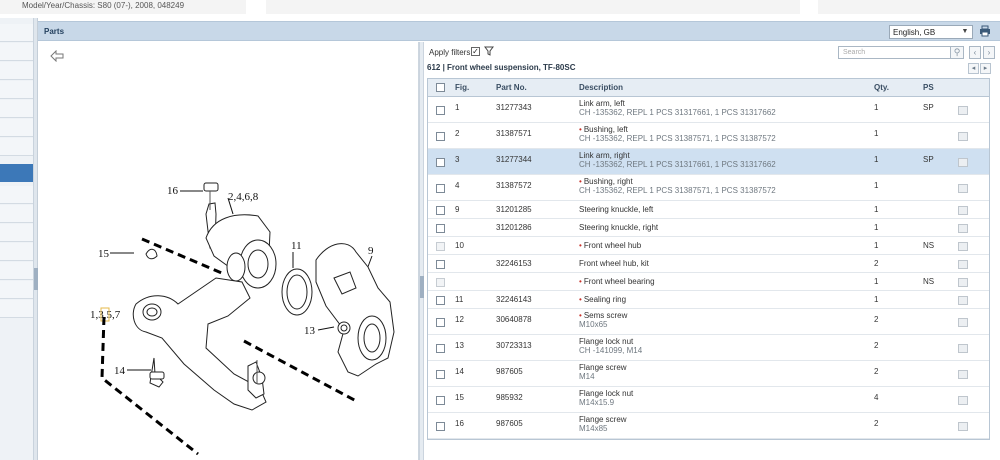  What do you see at coordinates (985, 68) in the screenshot?
I see `section-next-button: ▸` at bounding box center [985, 68].